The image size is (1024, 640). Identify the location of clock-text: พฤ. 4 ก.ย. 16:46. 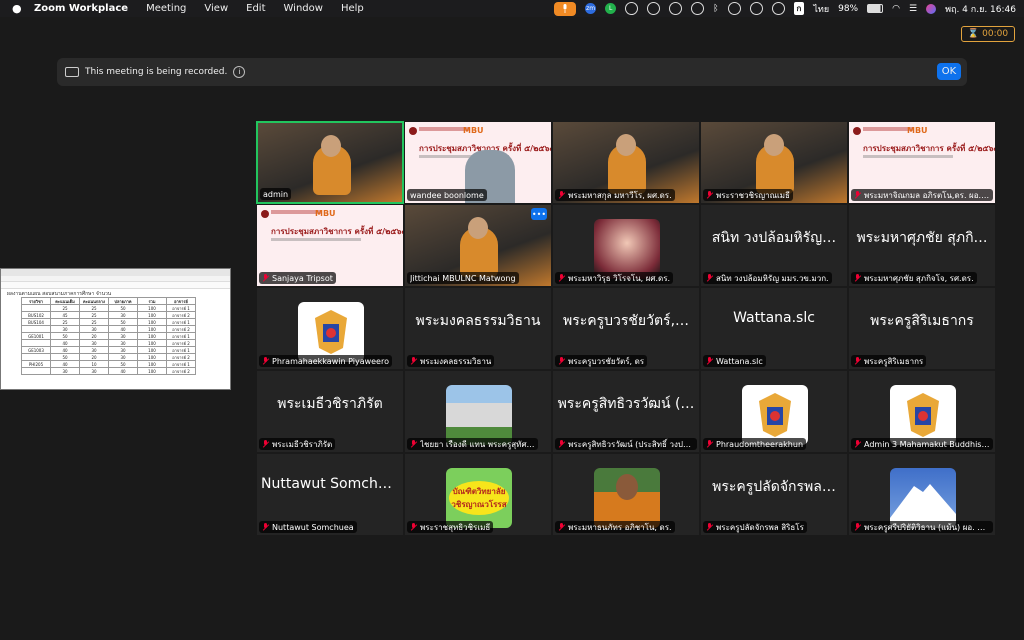
(980, 9).